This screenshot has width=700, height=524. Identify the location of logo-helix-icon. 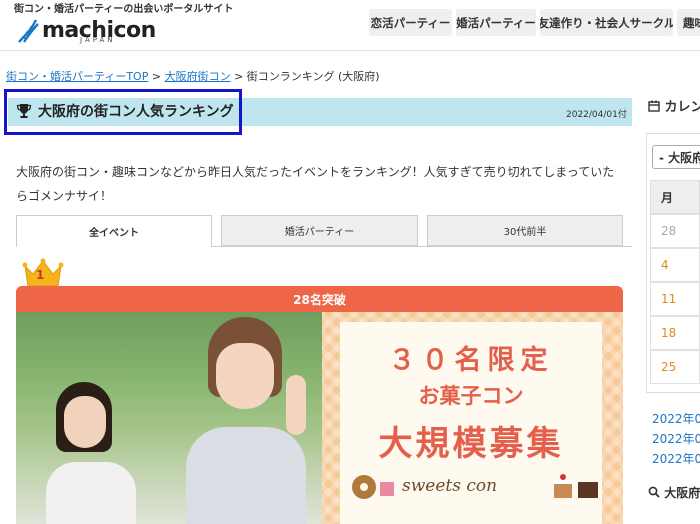
(28, 31).